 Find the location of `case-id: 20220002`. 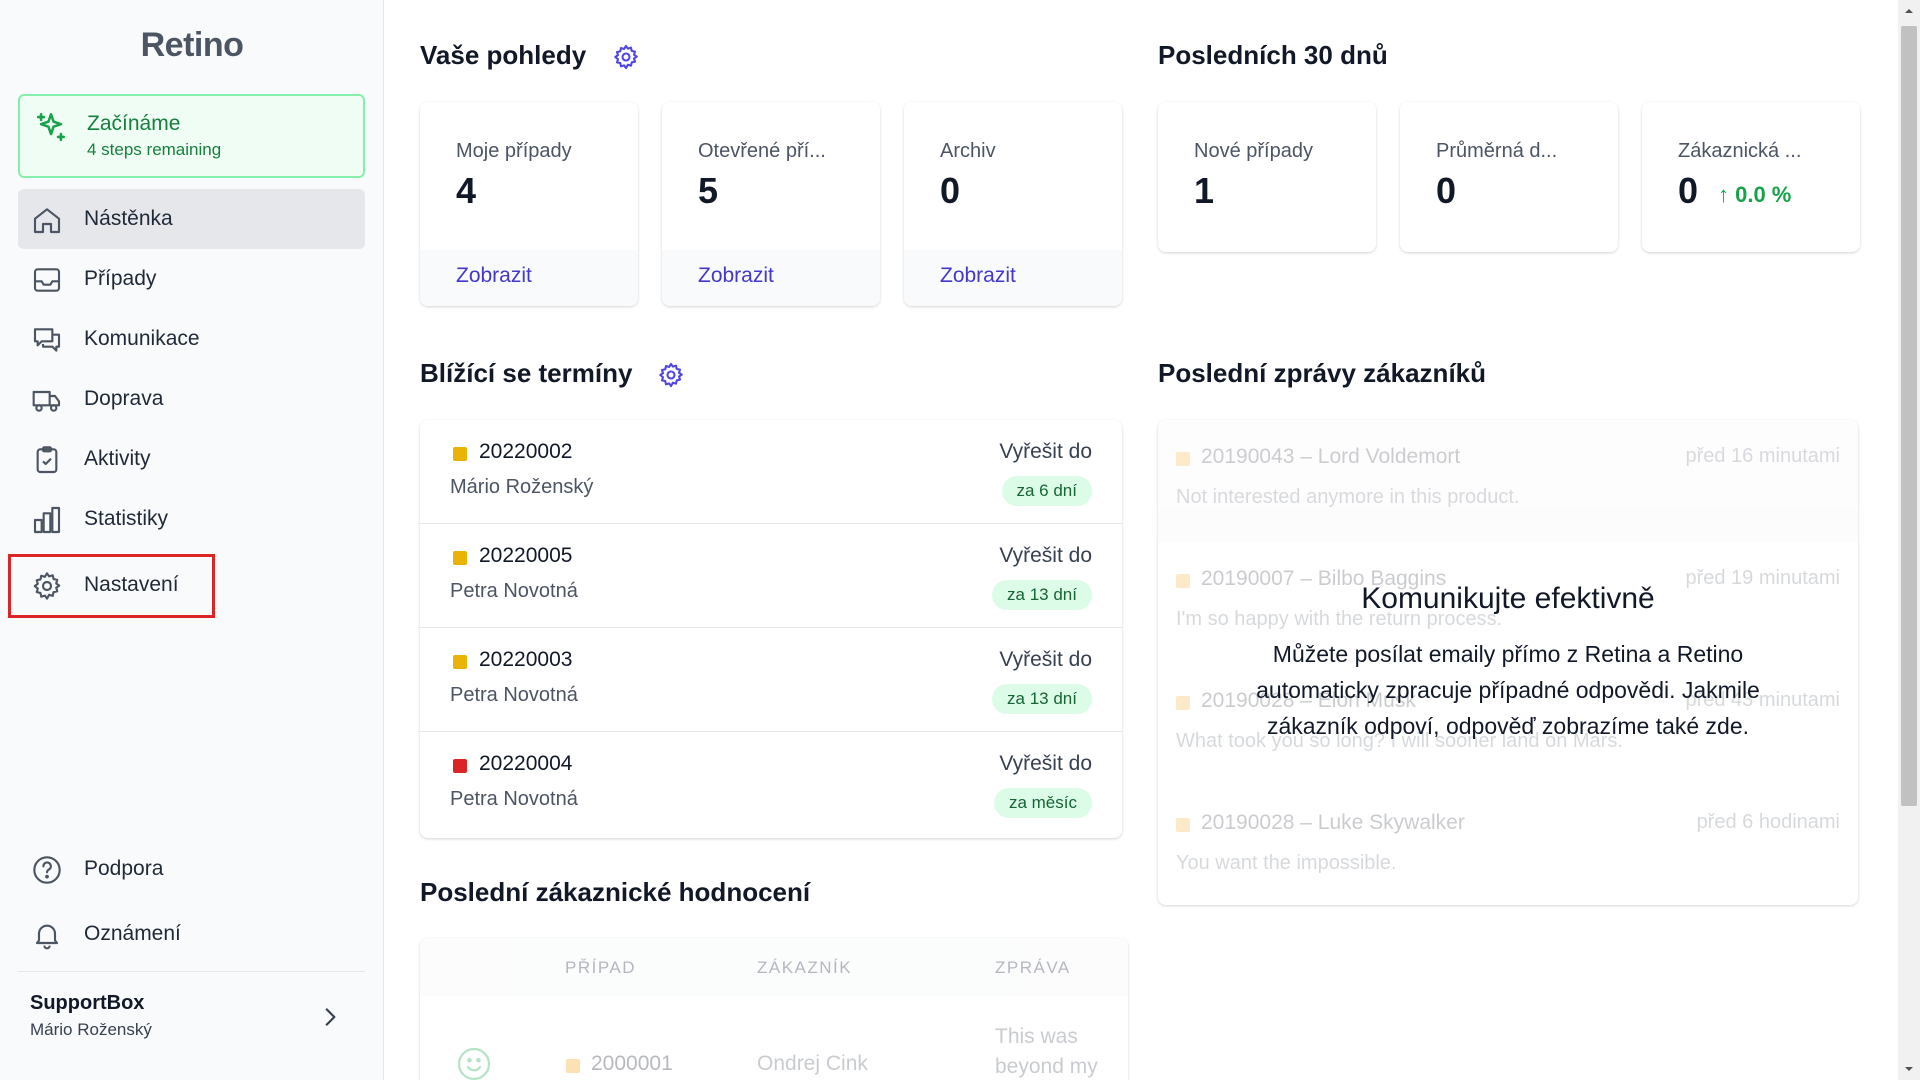

case-id: 20220002 is located at coordinates (526, 451).